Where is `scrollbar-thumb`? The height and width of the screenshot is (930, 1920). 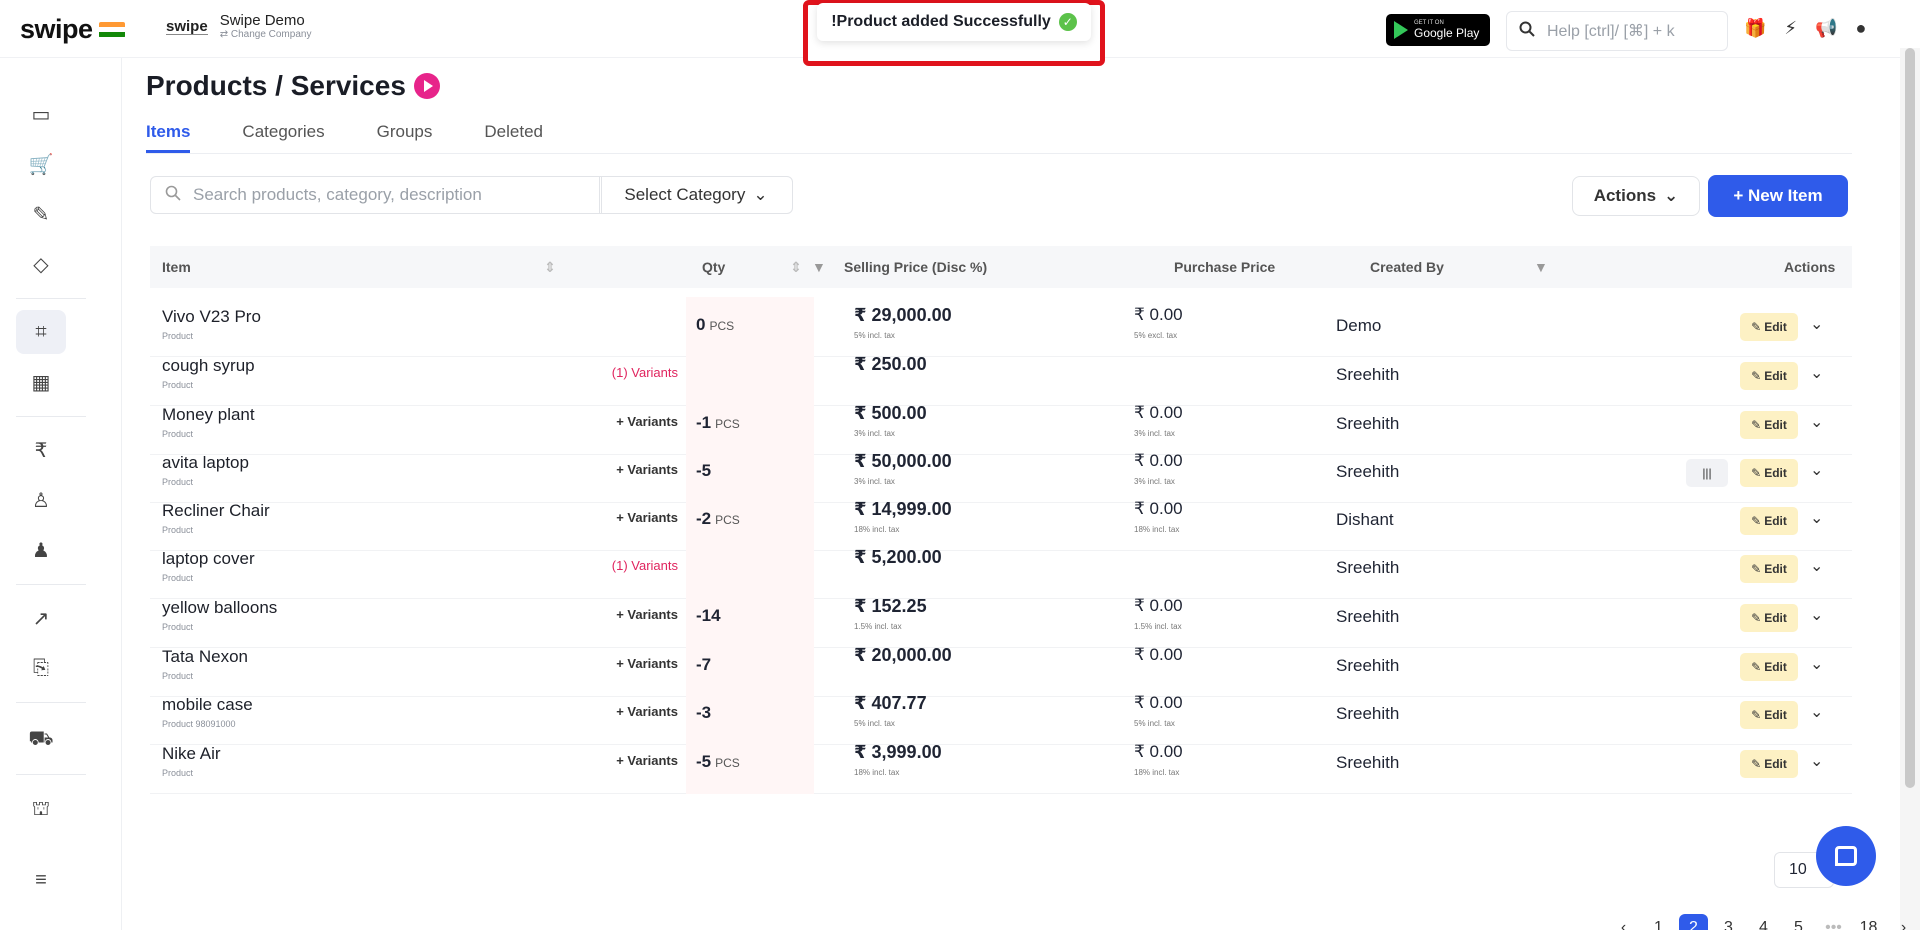 scrollbar-thumb is located at coordinates (1910, 418).